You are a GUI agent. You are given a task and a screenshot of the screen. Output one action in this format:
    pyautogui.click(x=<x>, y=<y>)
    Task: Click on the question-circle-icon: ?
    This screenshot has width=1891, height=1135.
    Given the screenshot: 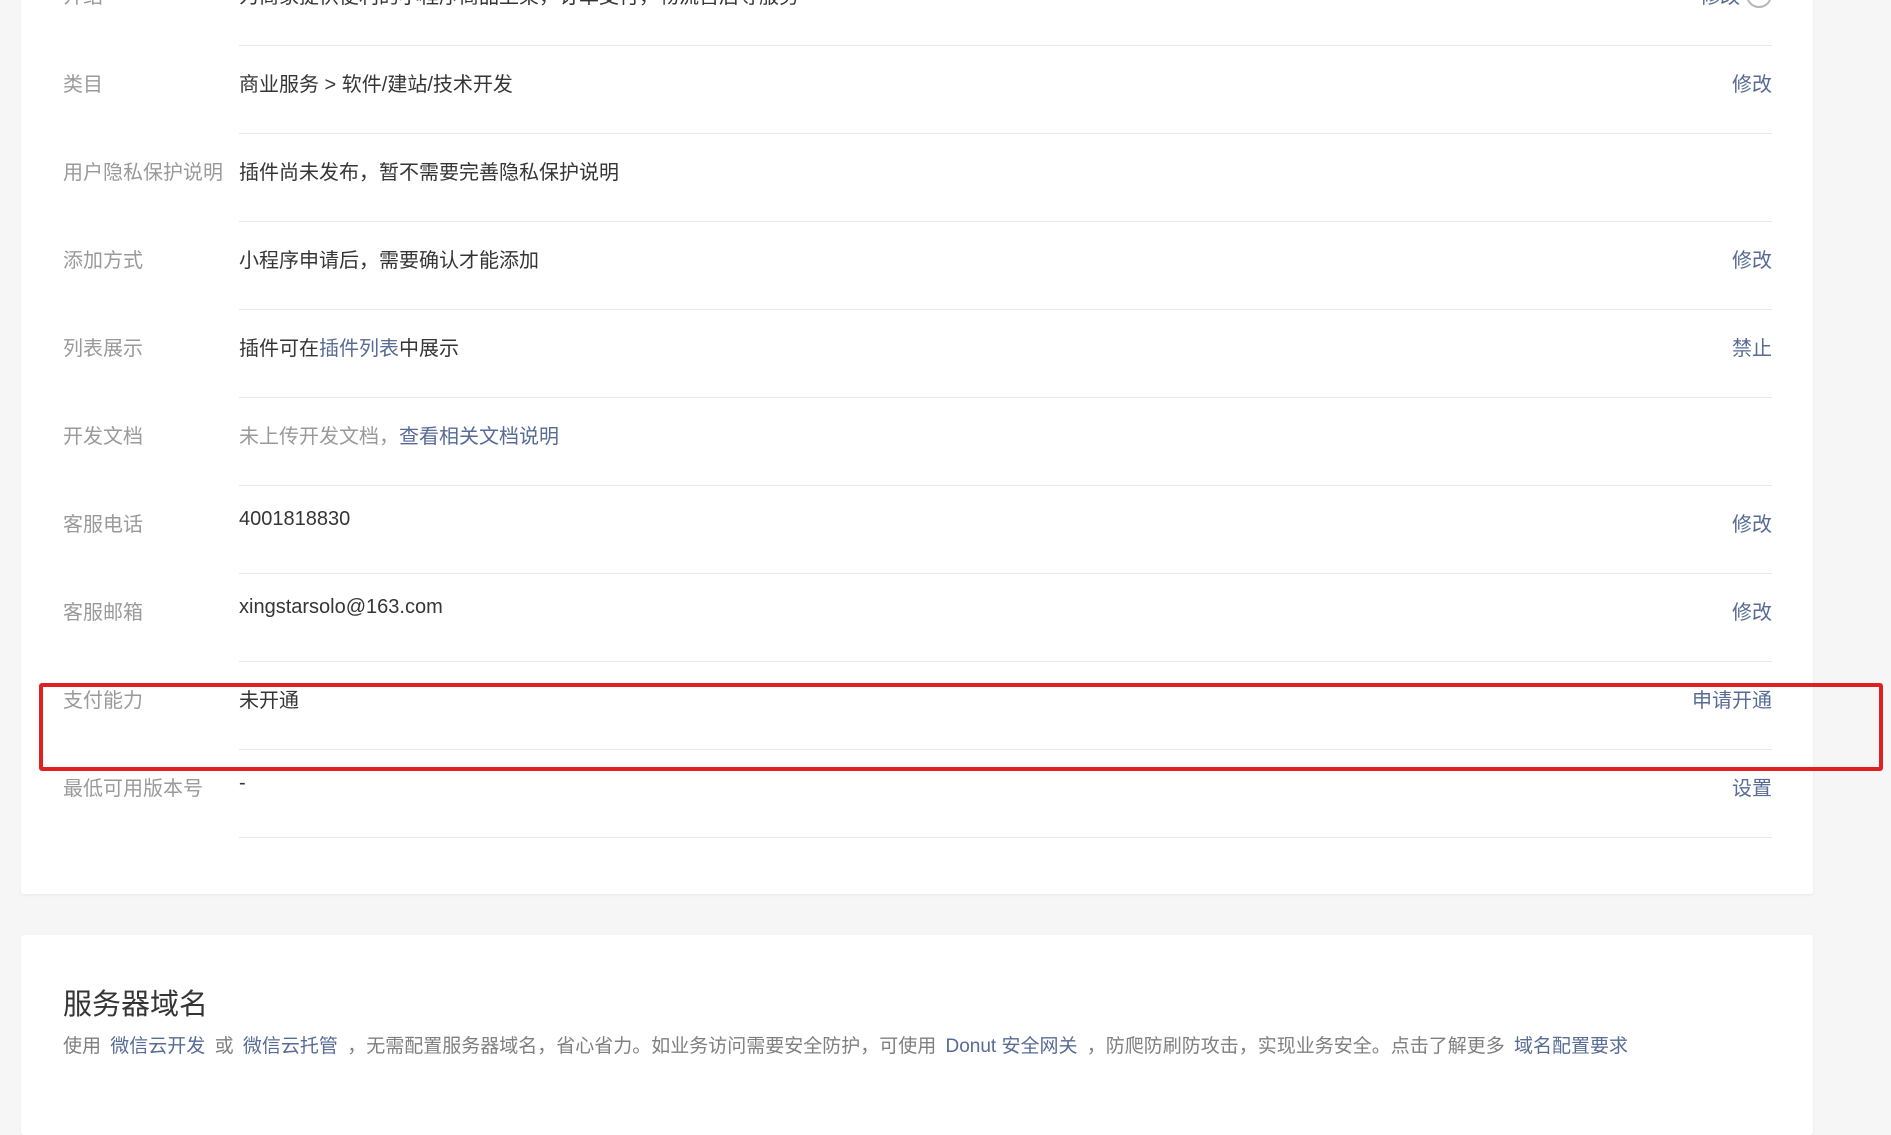 What is the action you would take?
    pyautogui.click(x=1759, y=4)
    